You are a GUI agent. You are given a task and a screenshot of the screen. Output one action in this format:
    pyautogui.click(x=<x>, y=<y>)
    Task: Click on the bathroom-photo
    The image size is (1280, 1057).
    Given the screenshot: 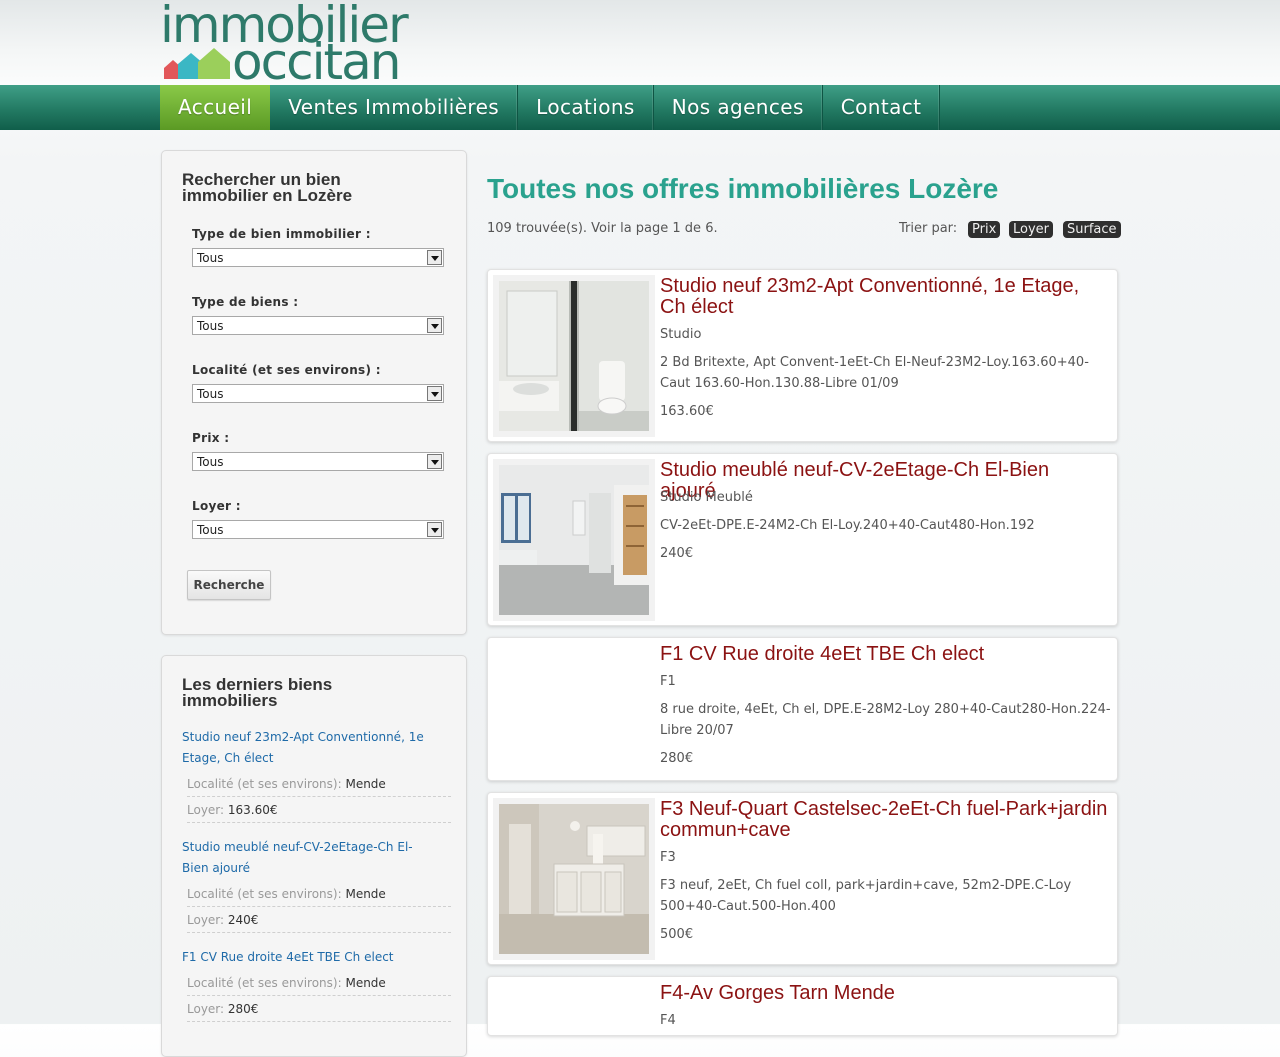 What is the action you would take?
    pyautogui.click(x=574, y=356)
    